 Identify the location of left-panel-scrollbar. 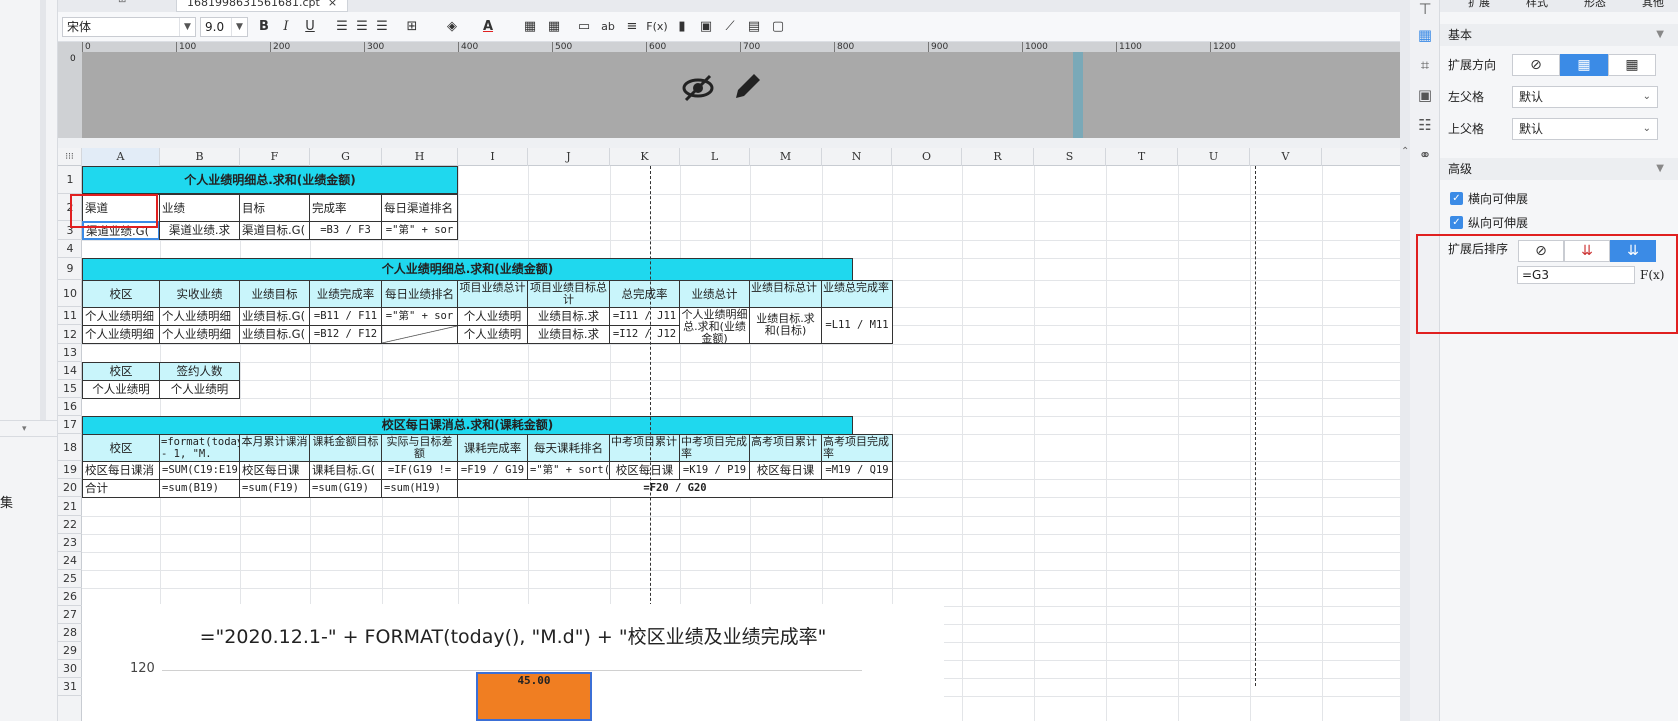
(43, 210).